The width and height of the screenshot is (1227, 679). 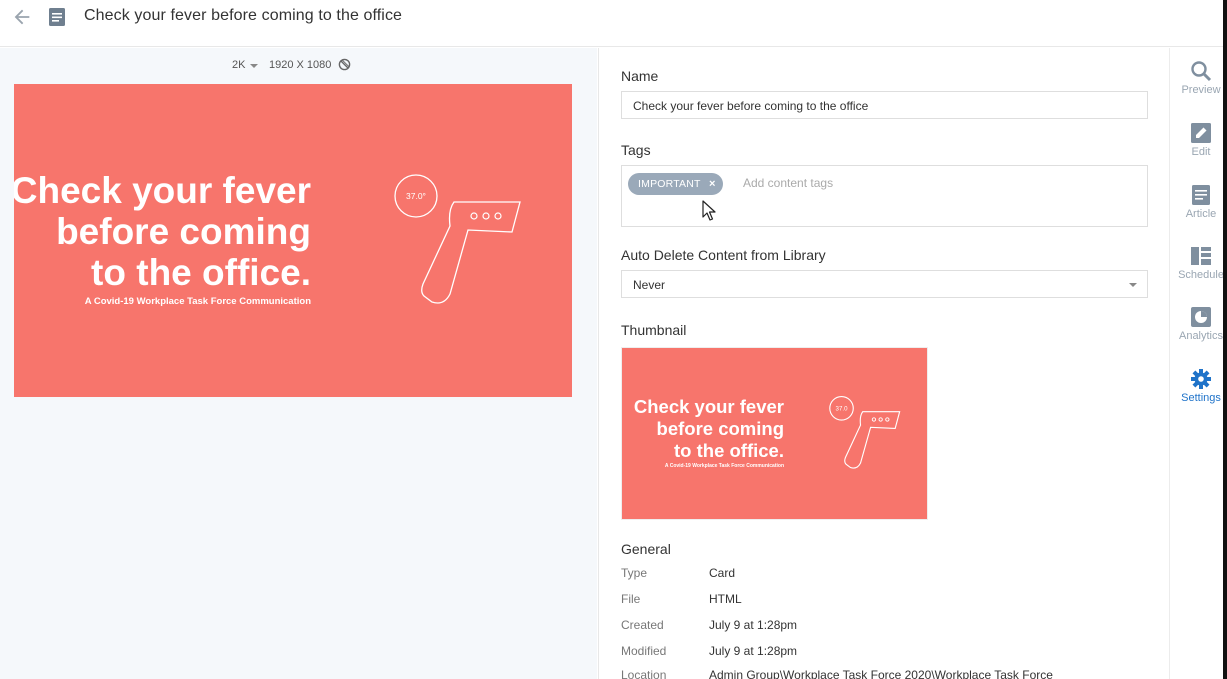 What do you see at coordinates (22, 17) in the screenshot?
I see `arrow-left-icon` at bounding box center [22, 17].